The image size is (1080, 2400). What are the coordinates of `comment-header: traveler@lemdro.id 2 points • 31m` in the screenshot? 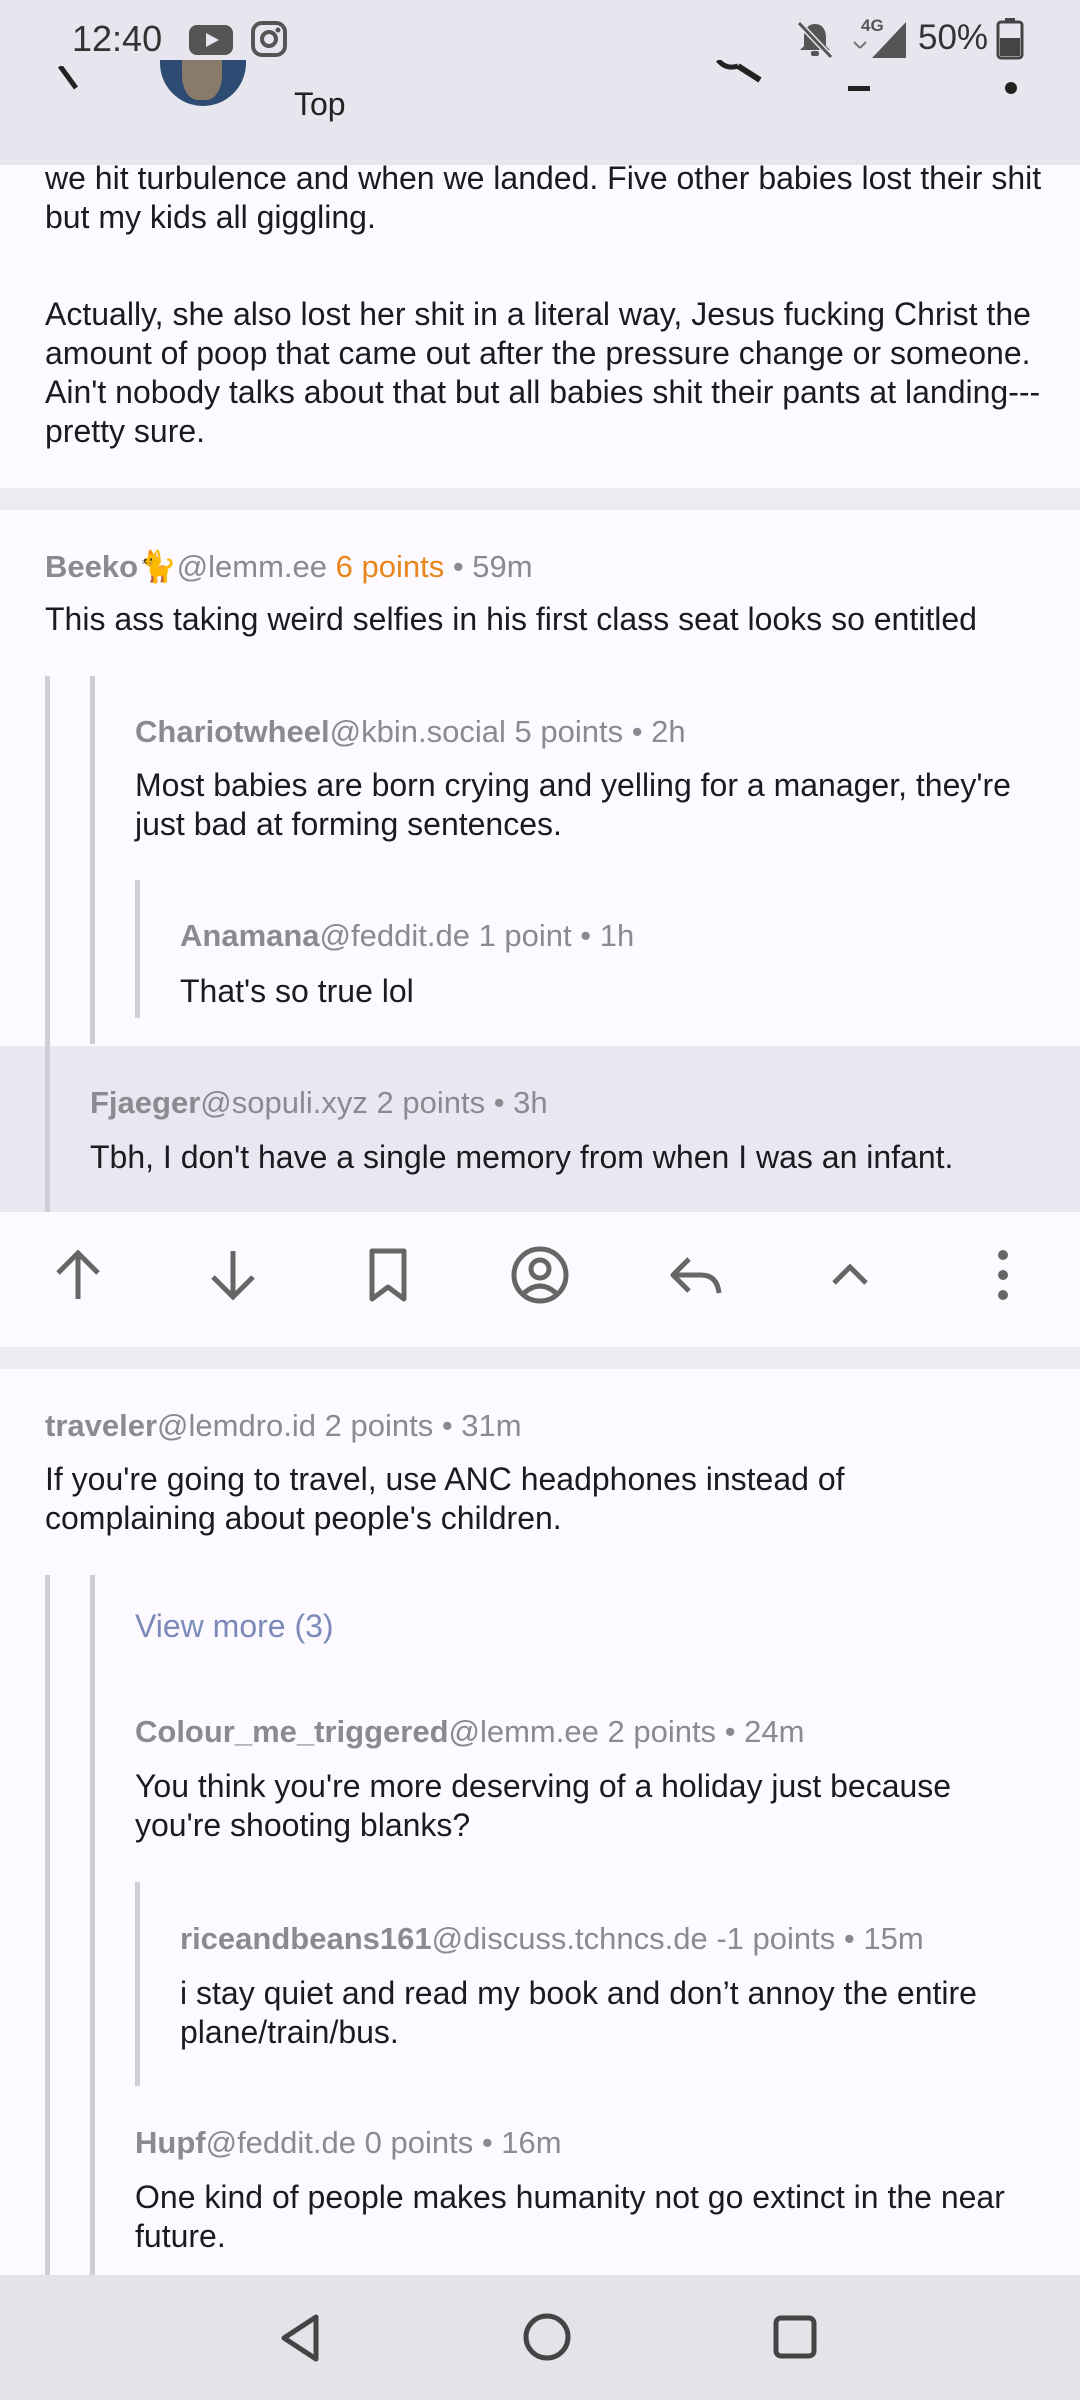 It's located at (283, 1426).